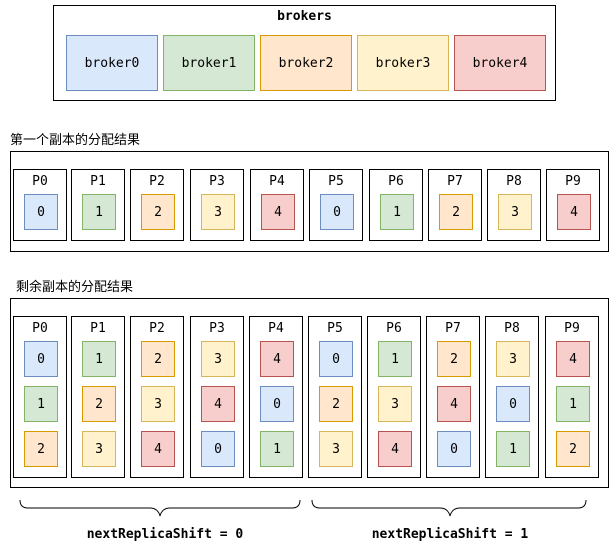  What do you see at coordinates (450, 534) in the screenshot?
I see `shift-label-1: nextReplicaShift = 1` at bounding box center [450, 534].